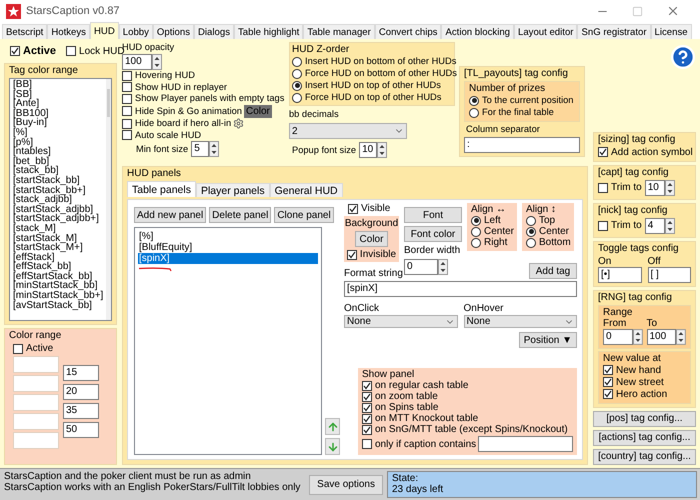 This screenshot has height=500, width=700. What do you see at coordinates (58, 277) in the screenshot?
I see `list-item: [effStartStack_bb]` at bounding box center [58, 277].